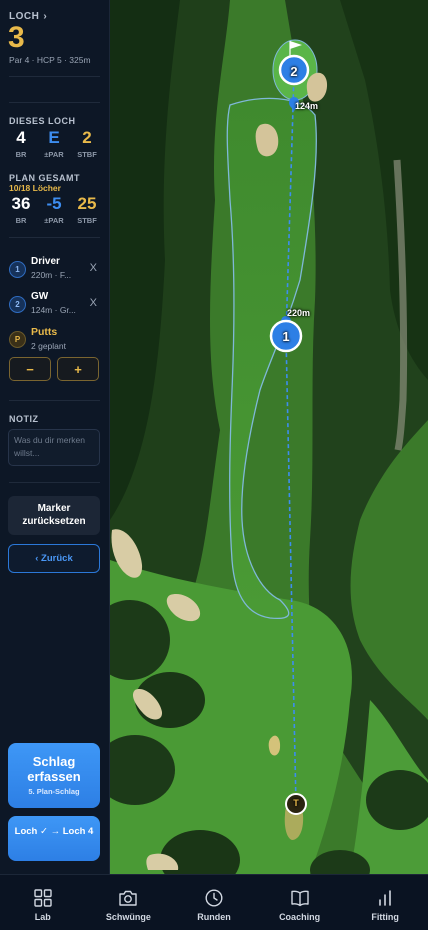 This screenshot has width=428, height=930. Describe the element at coordinates (17, 339) in the screenshot. I see `putts-badge: P` at that location.